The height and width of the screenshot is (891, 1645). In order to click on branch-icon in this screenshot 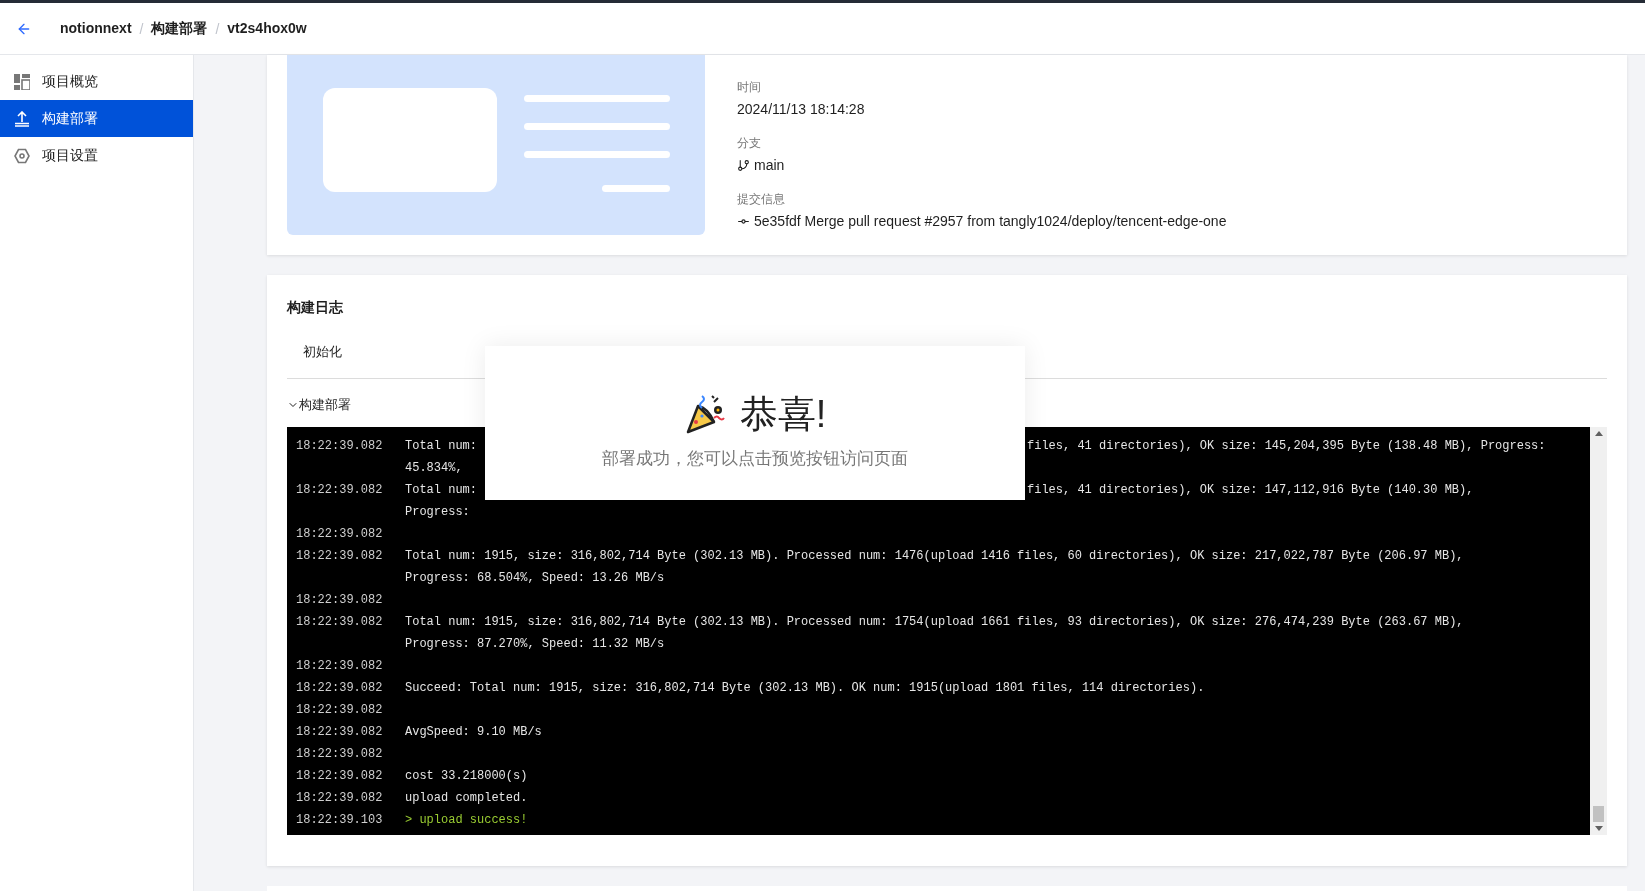, I will do `click(743, 165)`.